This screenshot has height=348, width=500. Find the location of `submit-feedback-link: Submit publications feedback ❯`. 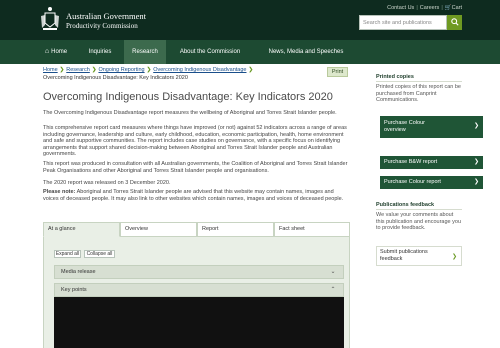

submit-feedback-link: Submit publications feedback ❯ is located at coordinates (419, 256).